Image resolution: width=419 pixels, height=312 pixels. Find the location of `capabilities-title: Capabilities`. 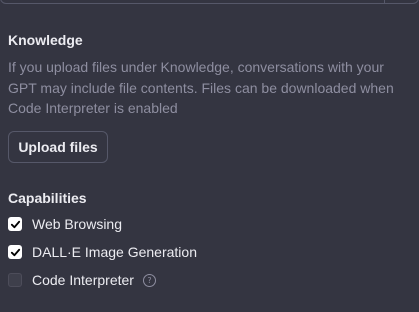

capabilities-title: Capabilities is located at coordinates (47, 198).